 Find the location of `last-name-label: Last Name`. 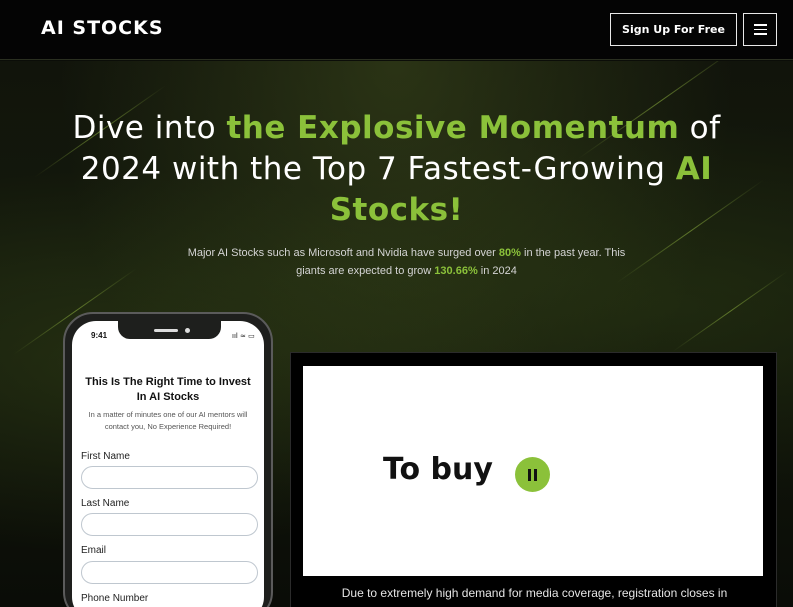

last-name-label: Last Name is located at coordinates (105, 503).